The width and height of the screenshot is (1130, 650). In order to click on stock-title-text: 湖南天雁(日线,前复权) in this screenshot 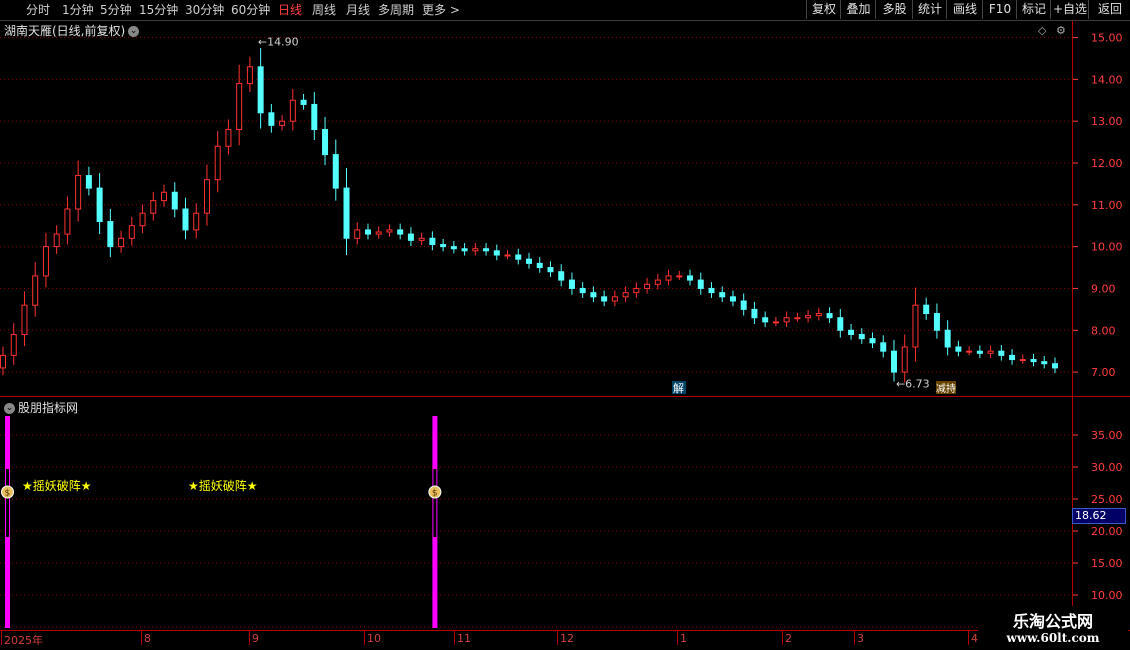, I will do `click(65, 31)`.